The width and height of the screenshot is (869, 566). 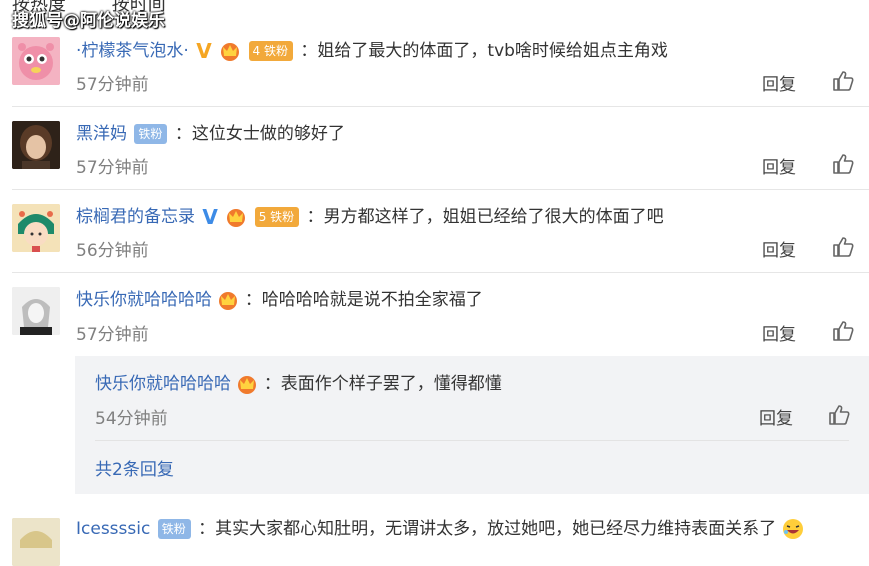 I want to click on comment-text: ：哈哈哈哈就是说不拍全家福了, so click(x=363, y=300).